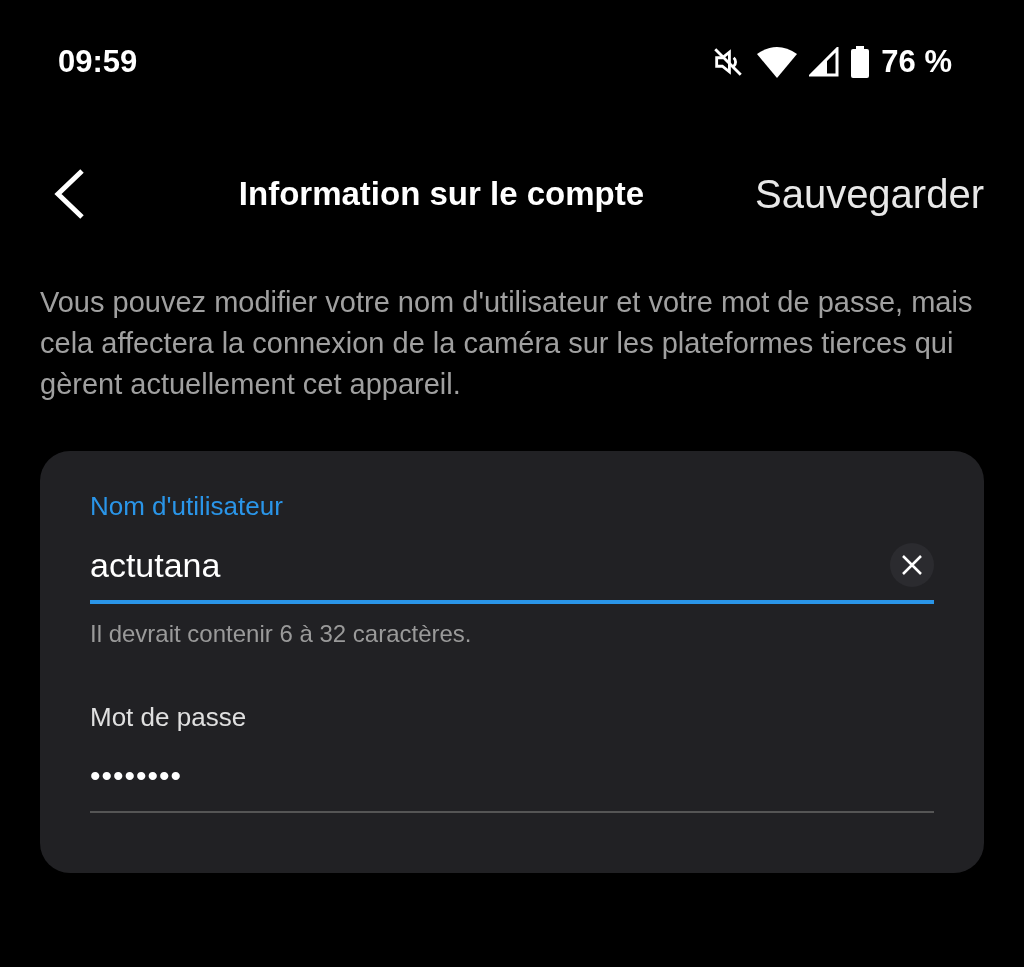  I want to click on description-text: Vous pouvez modifier votre nom d'utilisateur et votre mot de passe, mais cela affectera la connexion de la caméra sur les plateformes tierces qui gèrent actuellement cet appareil., so click(507, 343).